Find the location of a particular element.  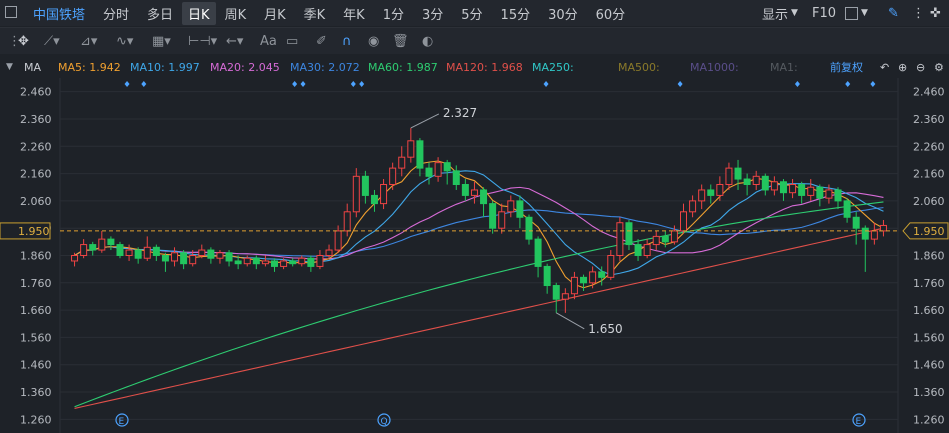

line-tool-icon: ⟋▾ is located at coordinates (52, 41).